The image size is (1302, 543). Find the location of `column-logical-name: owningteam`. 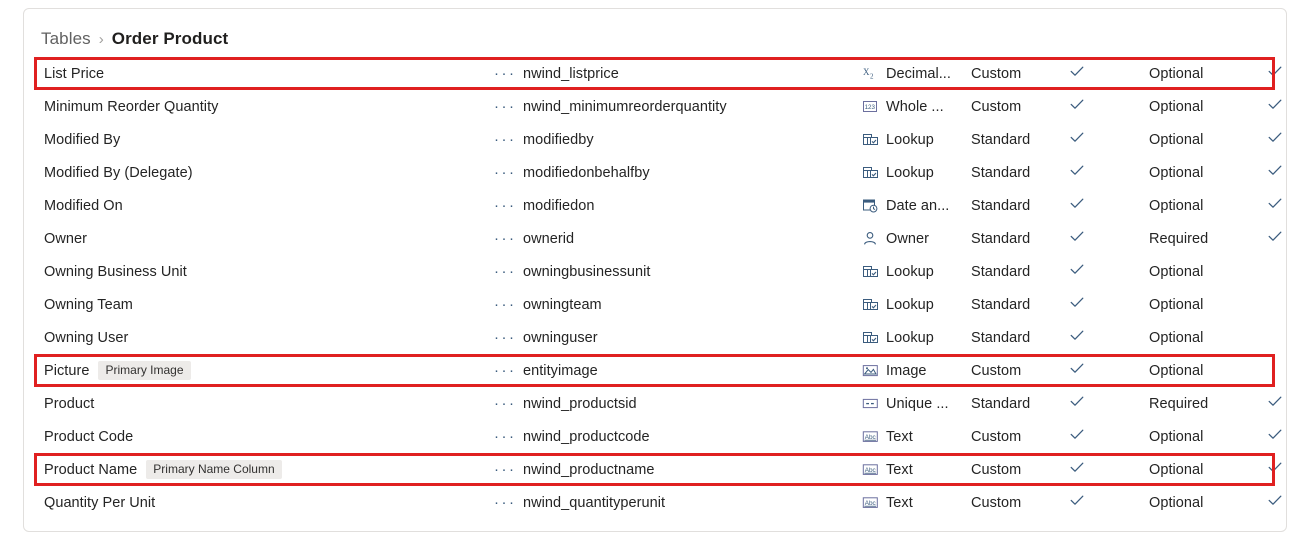

column-logical-name: owningteam is located at coordinates (562, 304).